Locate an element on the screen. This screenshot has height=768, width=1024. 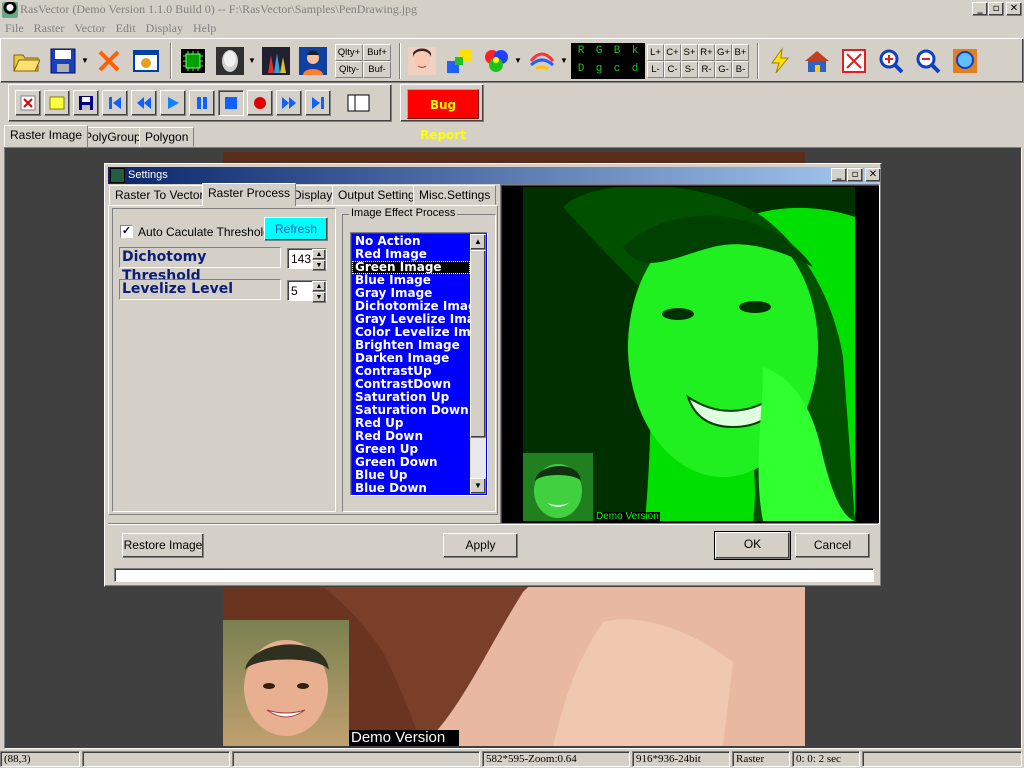
menu-file: File is located at coordinates (14, 28).